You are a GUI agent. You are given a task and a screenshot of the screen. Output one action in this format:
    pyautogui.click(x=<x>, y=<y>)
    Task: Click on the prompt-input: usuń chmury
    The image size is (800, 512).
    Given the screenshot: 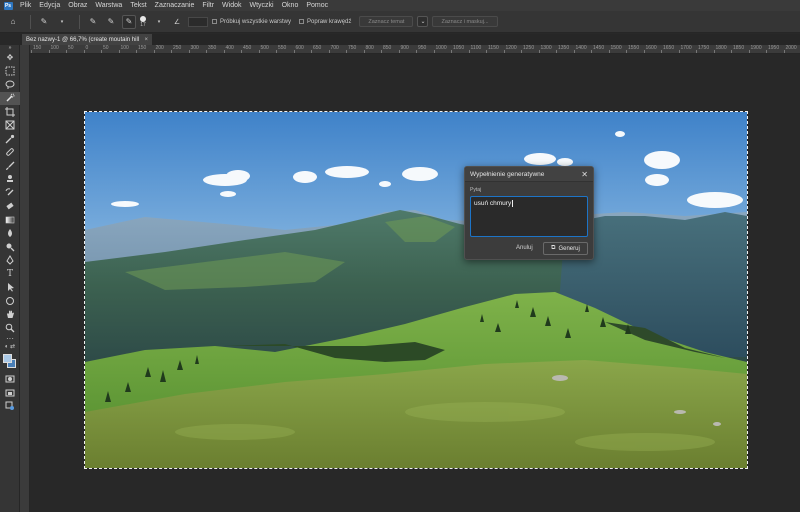 What is the action you would take?
    pyautogui.click(x=529, y=216)
    